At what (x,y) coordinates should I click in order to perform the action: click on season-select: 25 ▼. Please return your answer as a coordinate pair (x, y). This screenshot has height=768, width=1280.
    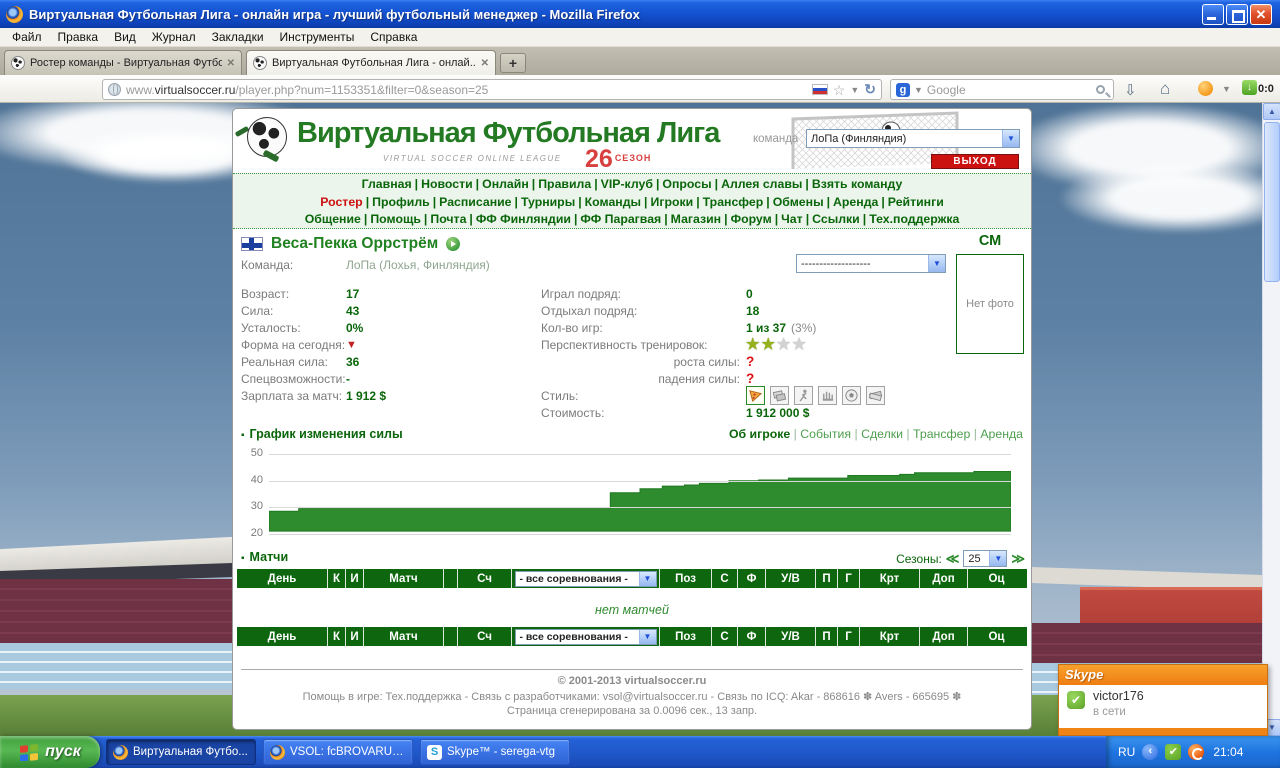
    Looking at the image, I should click on (985, 558).